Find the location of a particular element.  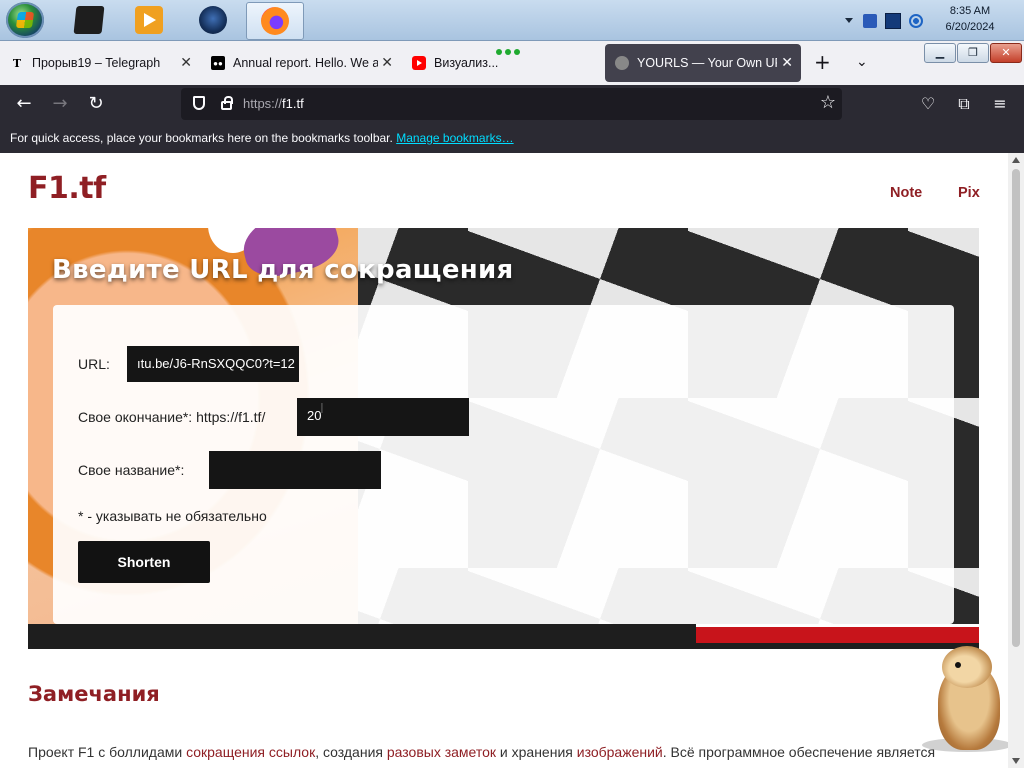

globe-icon is located at coordinates (213, 20).